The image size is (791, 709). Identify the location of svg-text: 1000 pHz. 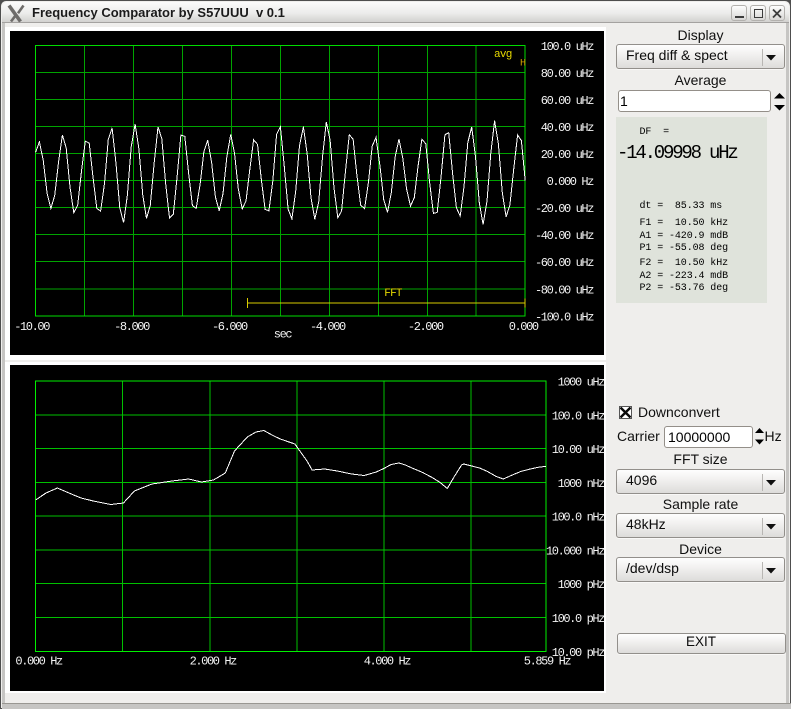
(582, 585).